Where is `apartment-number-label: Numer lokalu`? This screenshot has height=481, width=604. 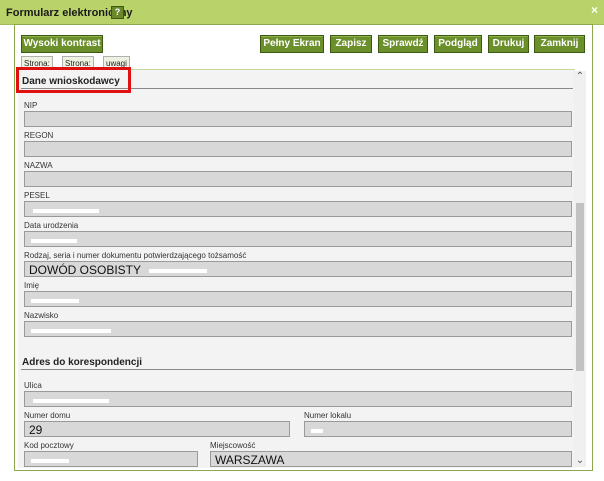 apartment-number-label: Numer lokalu is located at coordinates (328, 415).